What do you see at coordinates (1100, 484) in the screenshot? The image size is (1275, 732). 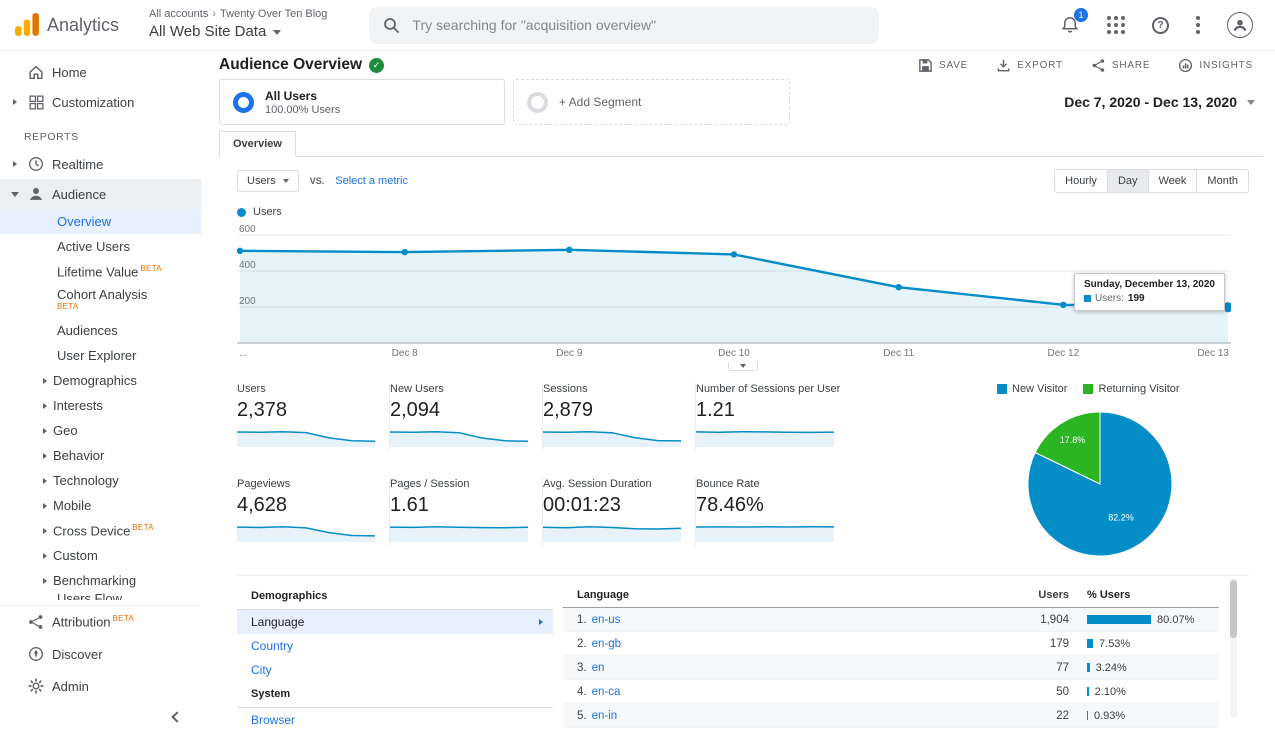 I see `visitor-type-pie-chart: 82.2% 17.8%` at bounding box center [1100, 484].